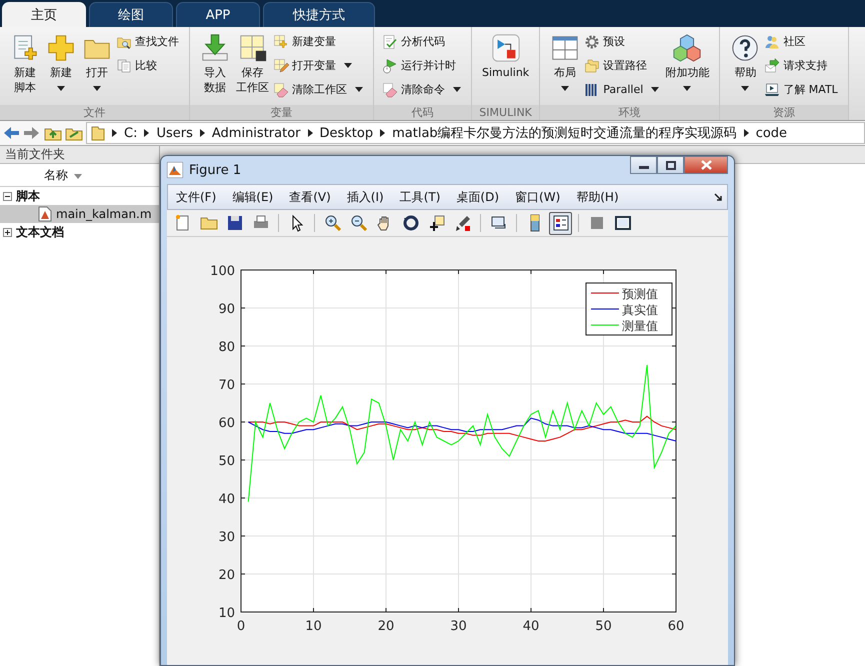 This screenshot has width=865, height=666. I want to click on legend-line, so click(605, 309).